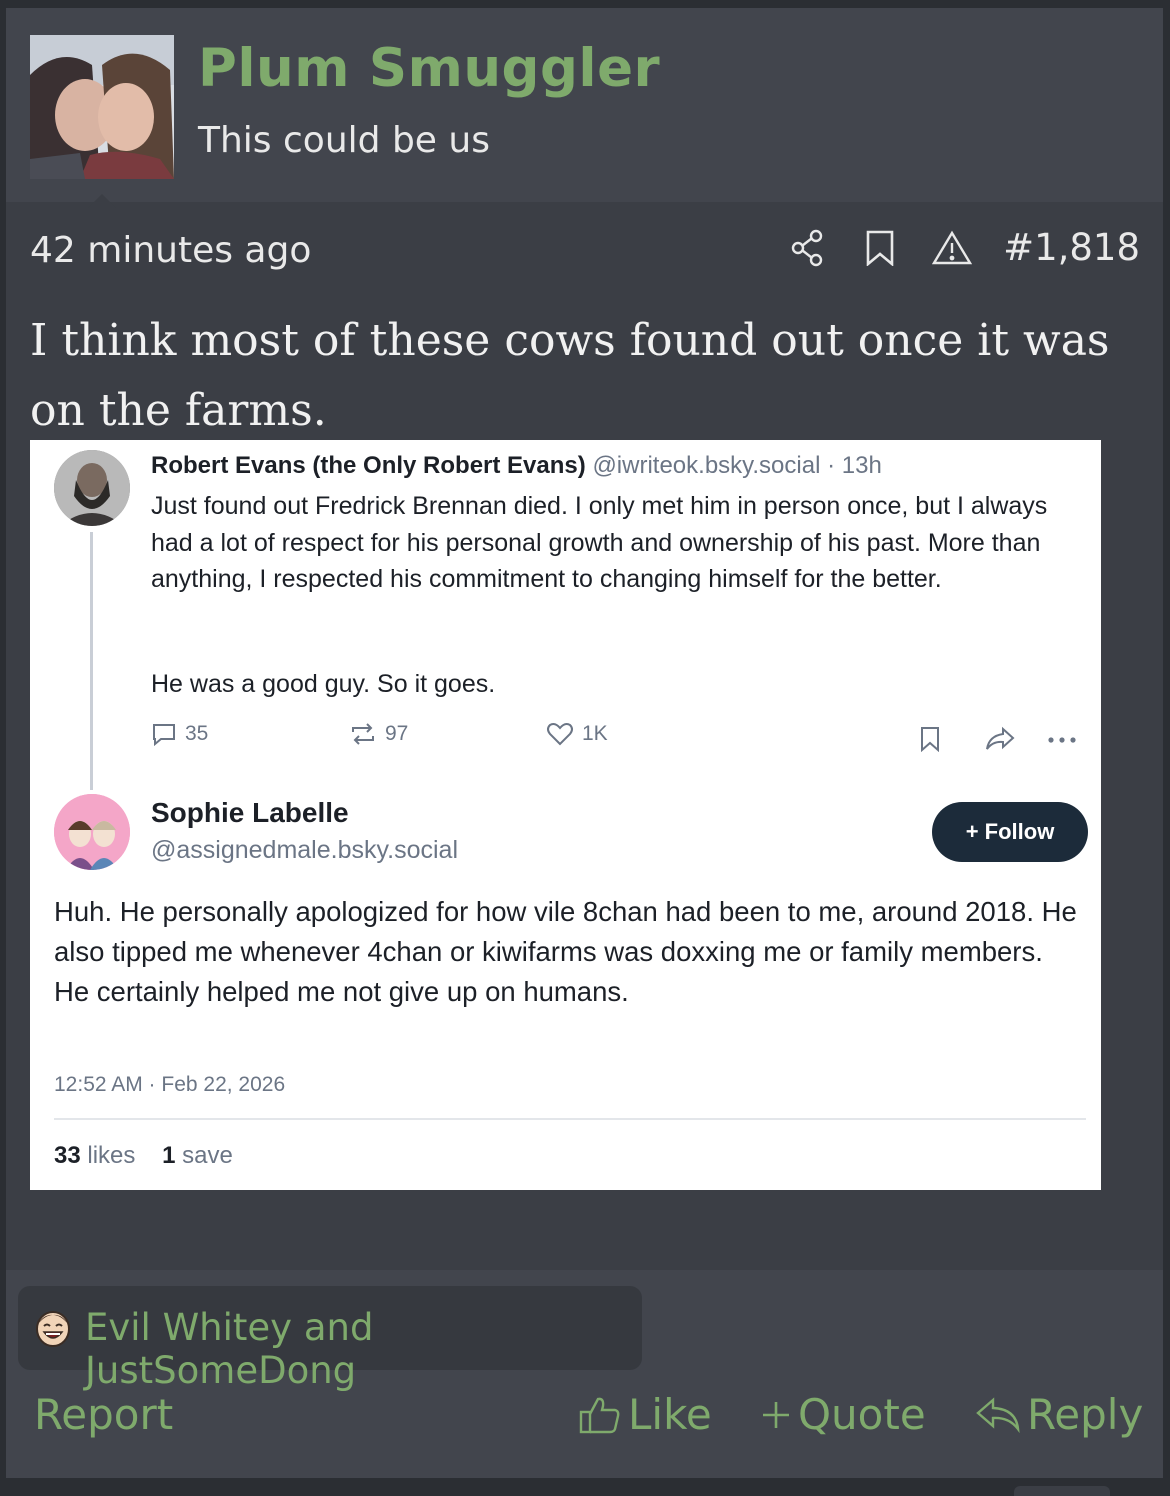 The width and height of the screenshot is (1170, 1496). Describe the element at coordinates (363, 1349) in the screenshot. I see `reaction-names: Evil Whitey and JustSomeDong` at that location.